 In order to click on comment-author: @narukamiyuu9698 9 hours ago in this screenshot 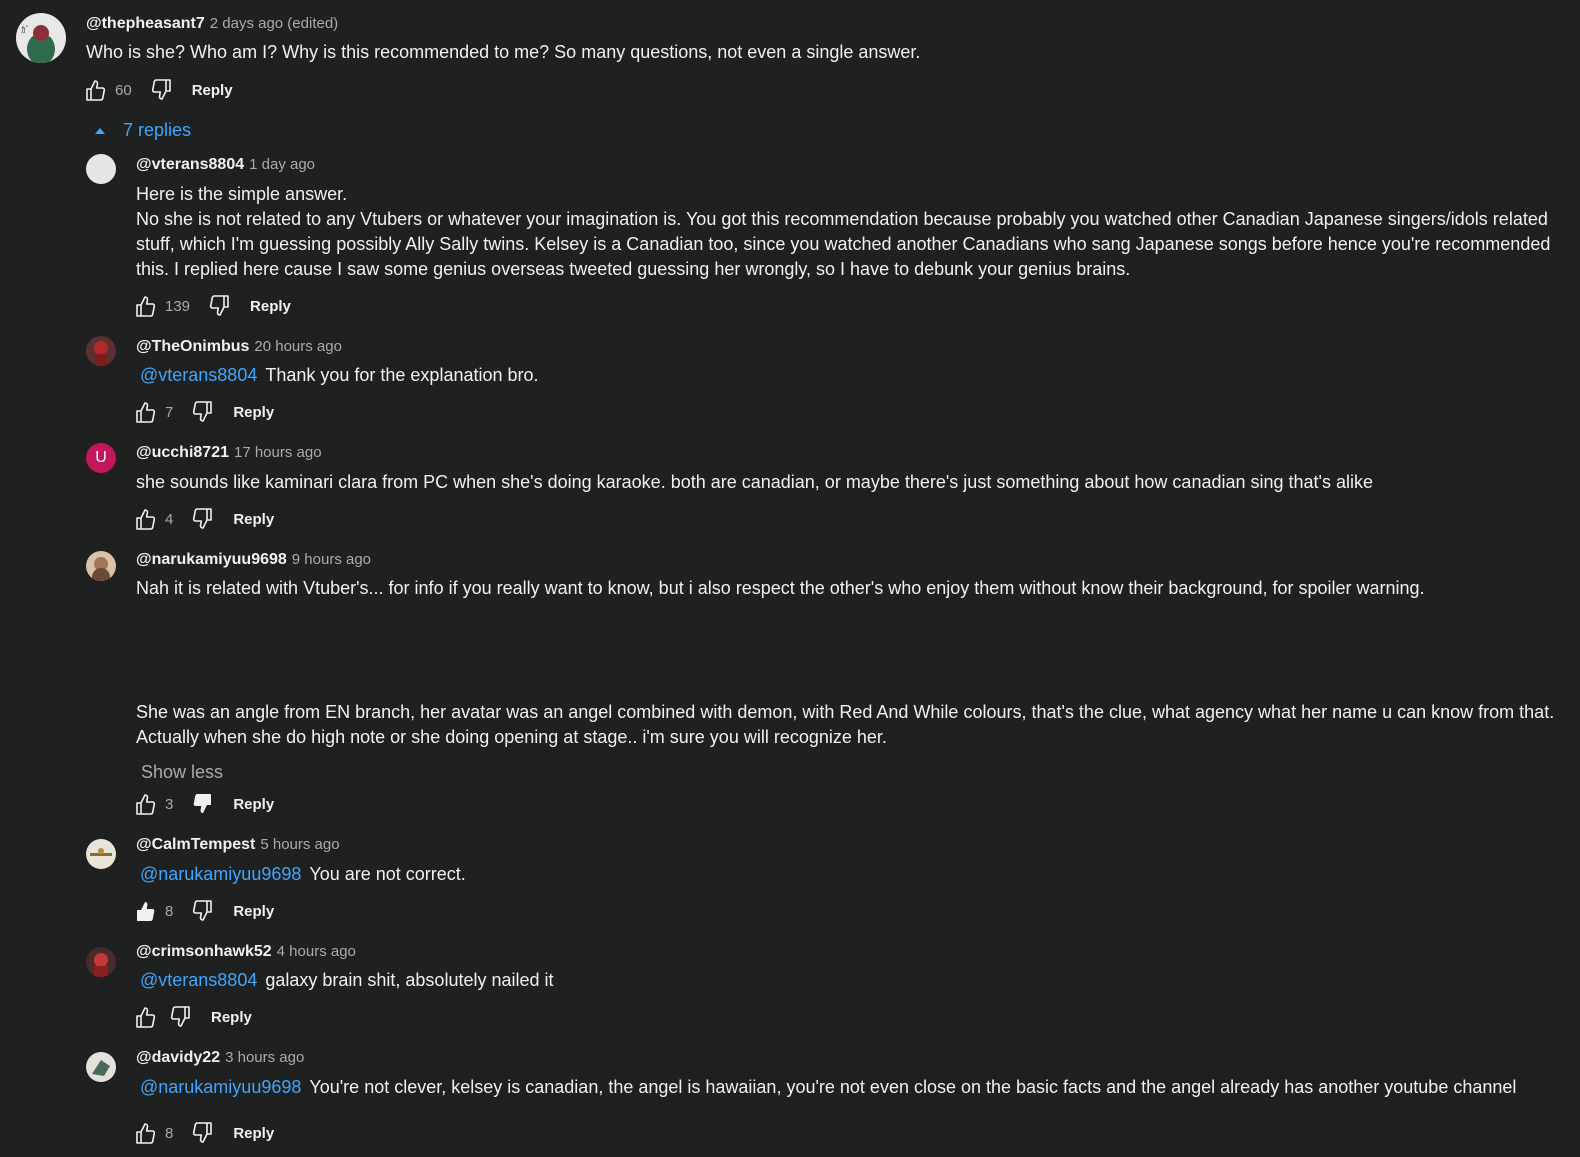, I will do `click(253, 560)`.